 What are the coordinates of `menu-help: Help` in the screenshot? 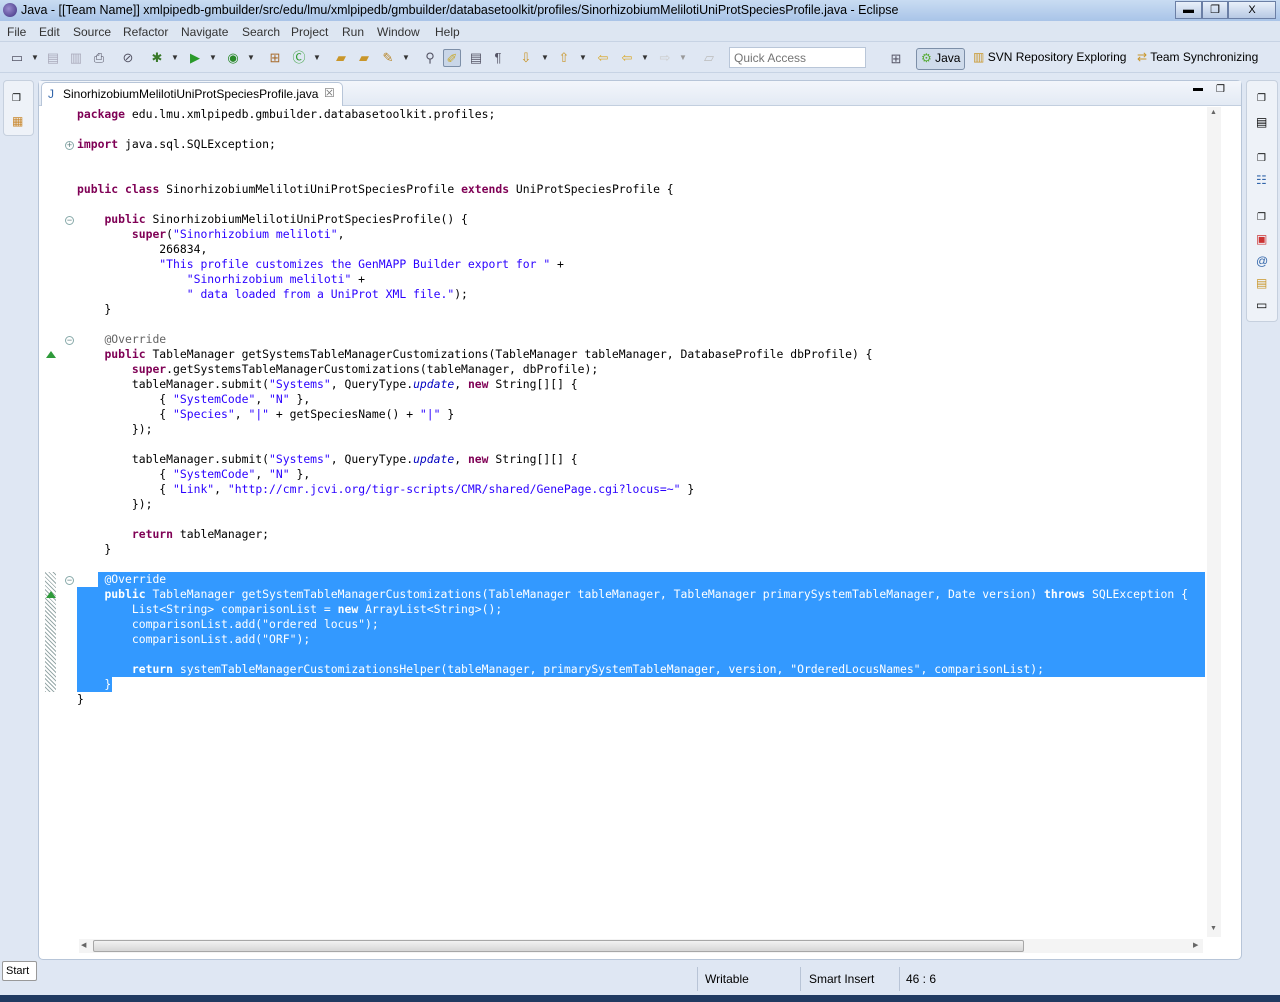 It's located at (447, 32).